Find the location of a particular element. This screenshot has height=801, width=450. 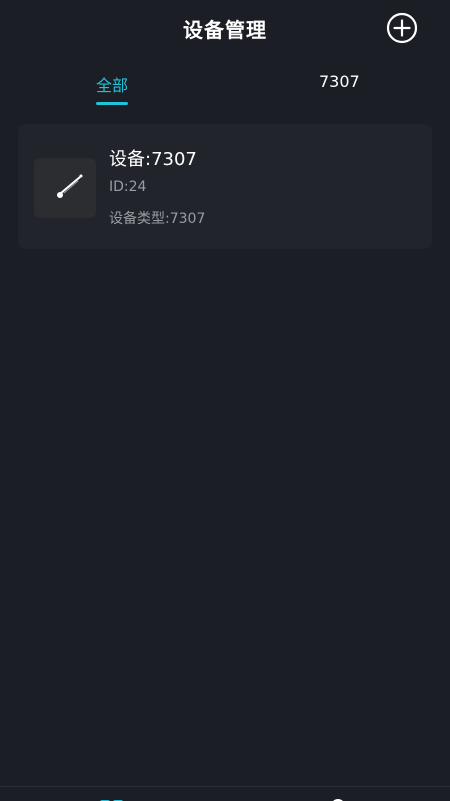

tab-all: 全部 is located at coordinates (112, 84).